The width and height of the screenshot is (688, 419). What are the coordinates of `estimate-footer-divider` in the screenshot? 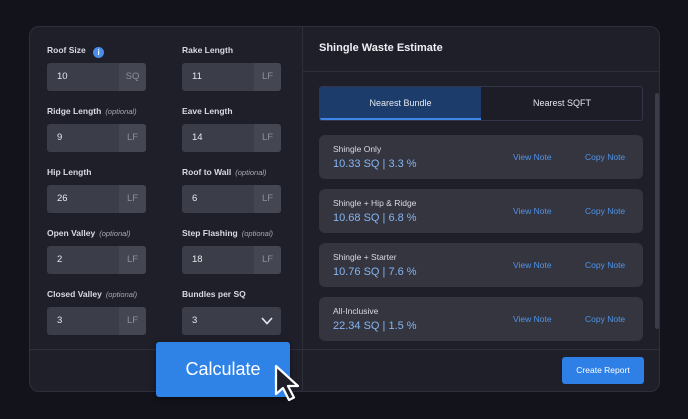 It's located at (481, 349).